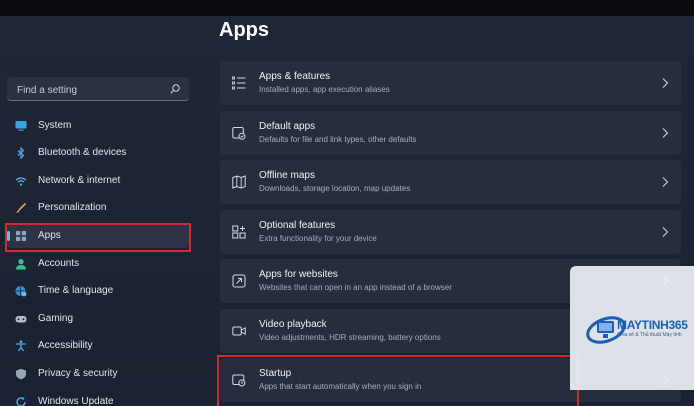 The height and width of the screenshot is (406, 694). I want to click on card-subtitle: Installed apps, app execution aliases, so click(324, 89).